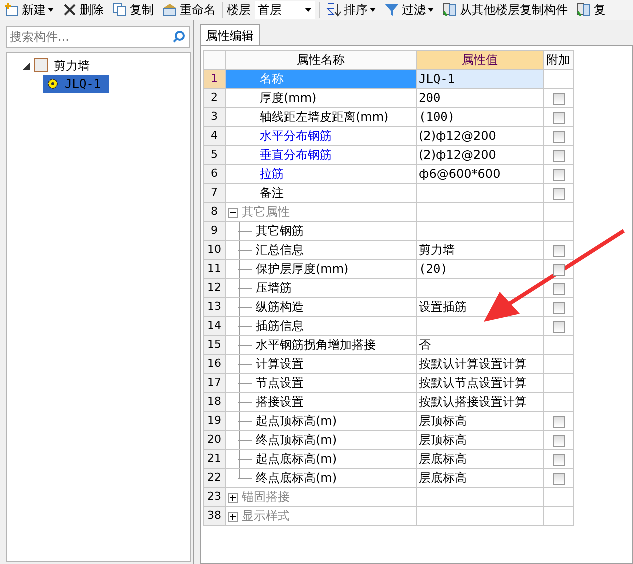 The width and height of the screenshot is (633, 564). What do you see at coordinates (480, 60) in the screenshot?
I see `column-header: 属性值` at bounding box center [480, 60].